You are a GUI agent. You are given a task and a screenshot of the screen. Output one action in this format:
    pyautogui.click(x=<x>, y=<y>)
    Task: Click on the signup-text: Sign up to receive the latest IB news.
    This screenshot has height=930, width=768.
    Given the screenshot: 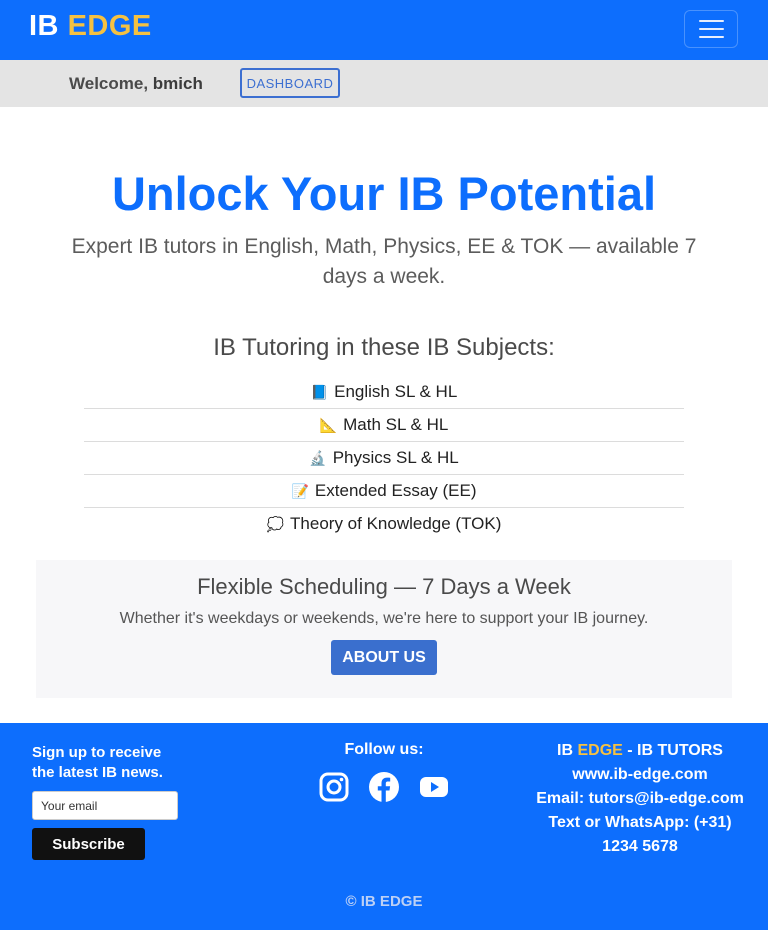 What is the action you would take?
    pyautogui.click(x=112, y=763)
    